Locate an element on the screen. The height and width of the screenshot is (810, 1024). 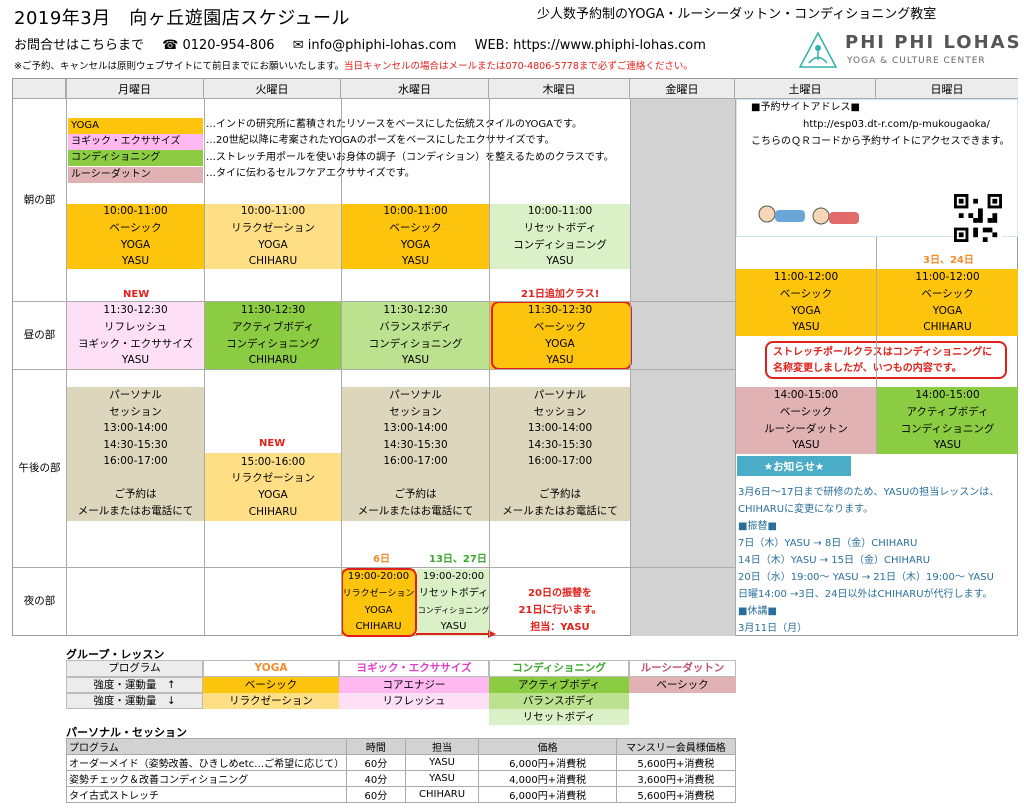
page-subtitle: 少人数予約制のYOGA・ルーシーダットン・コンディショニング教室 is located at coordinates (737, 14).